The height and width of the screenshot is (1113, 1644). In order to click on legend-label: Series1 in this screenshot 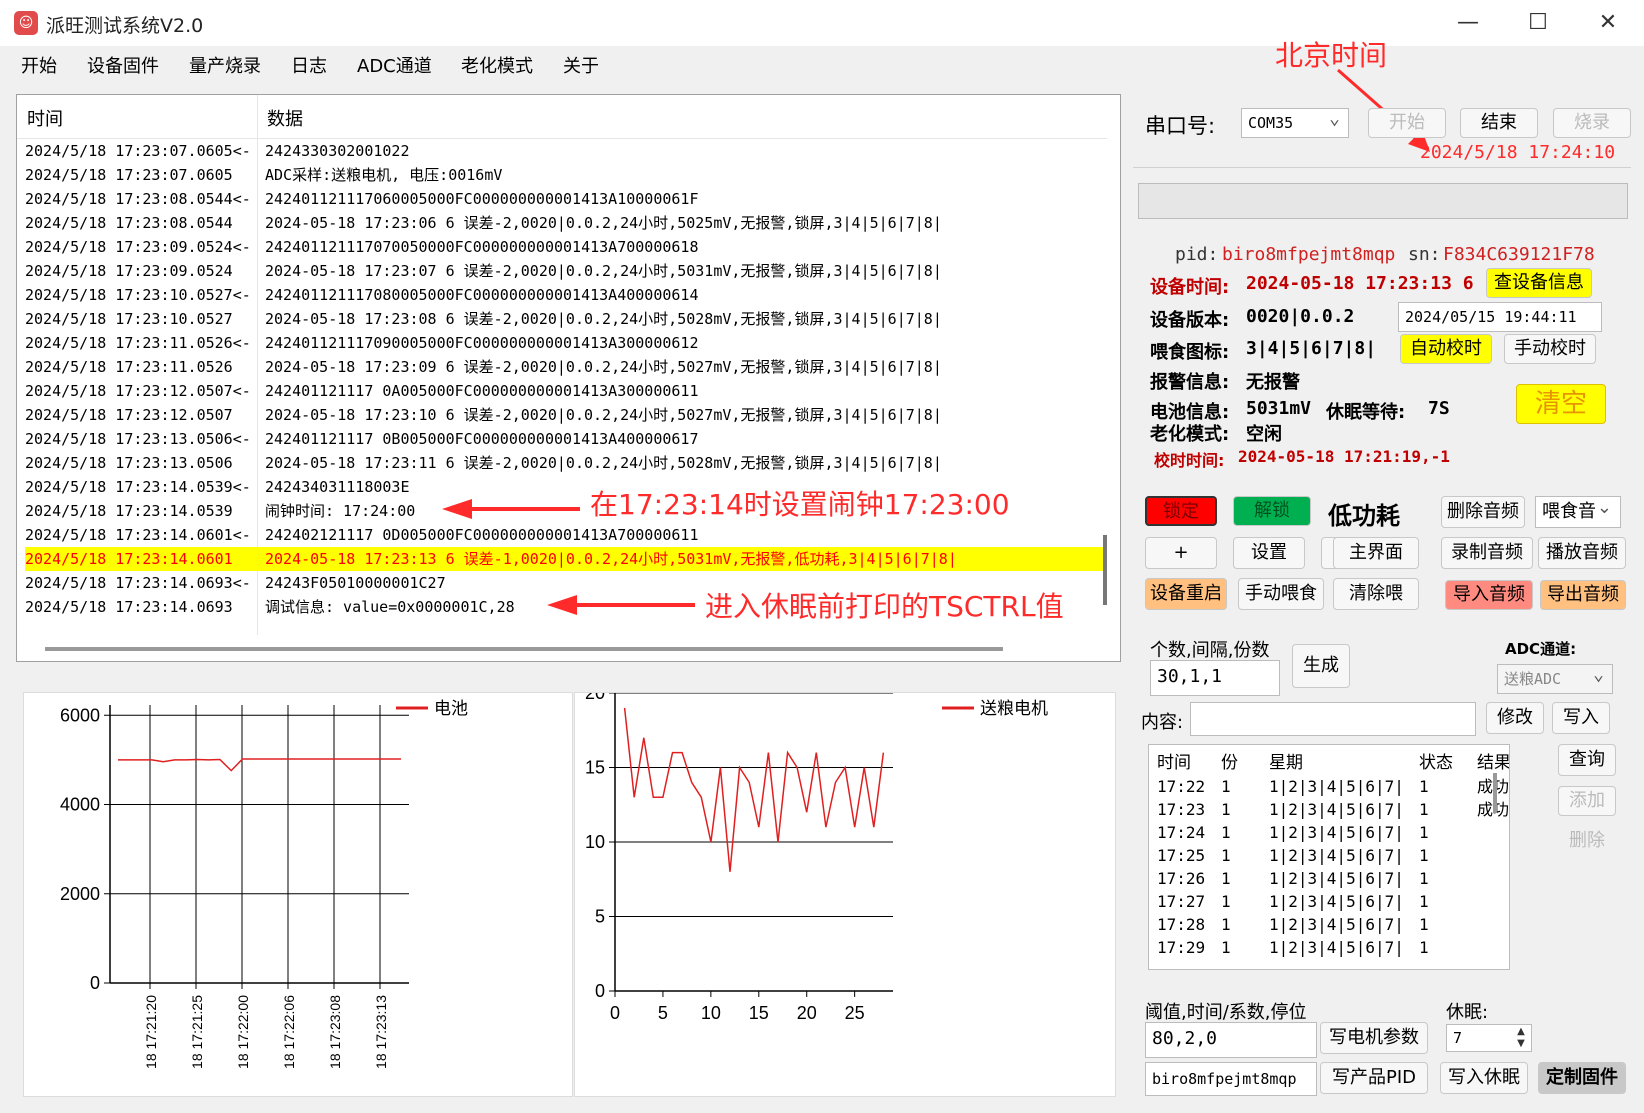, I will do `click(461, 695)`.